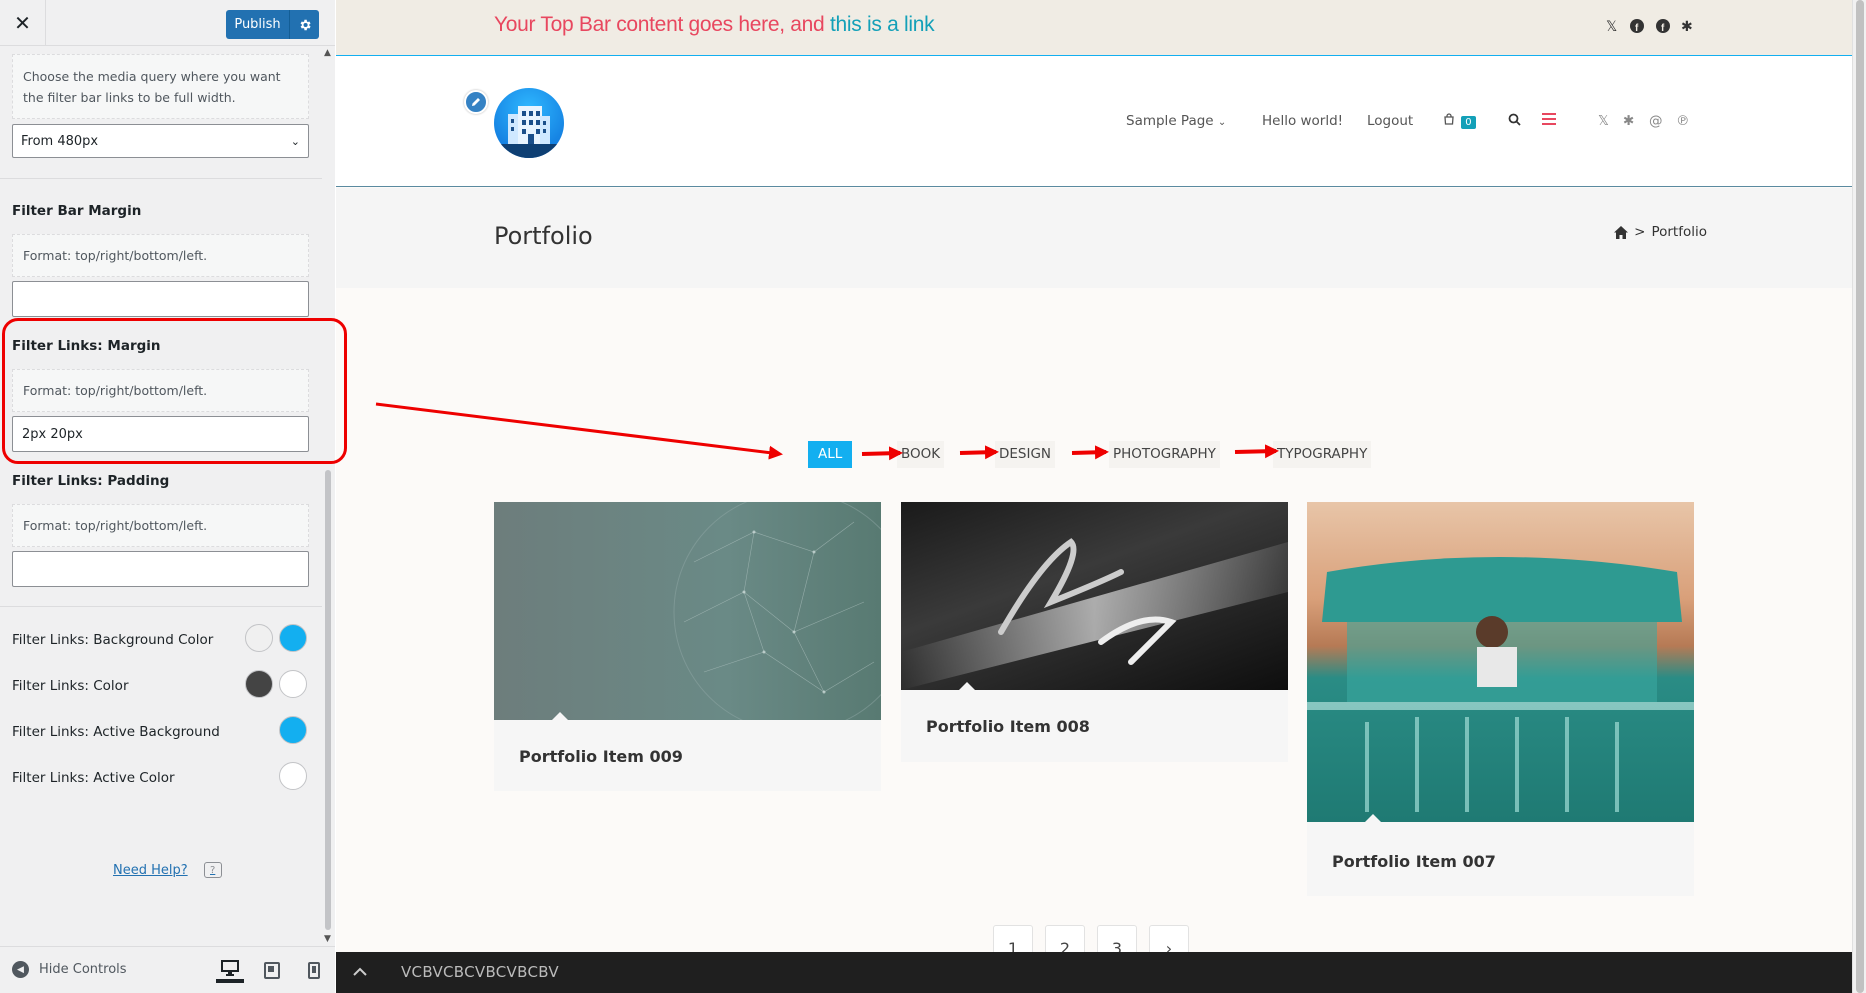  Describe the element at coordinates (1683, 121) in the screenshot. I see `pinterest-icon: ℗` at that location.